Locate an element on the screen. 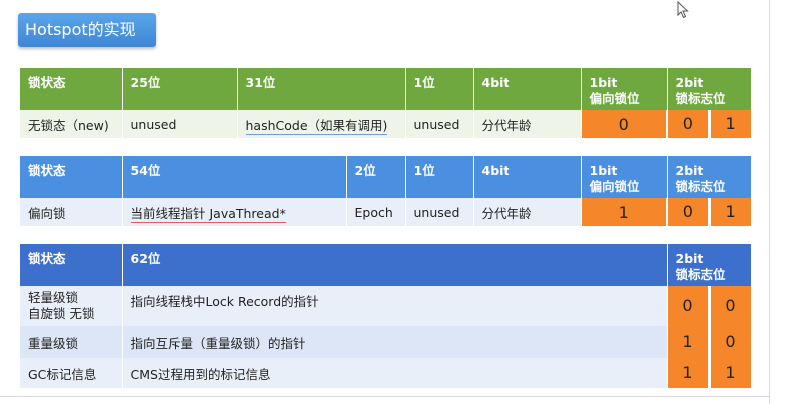 This screenshot has width=793, height=404. cell-2bit: Epoch is located at coordinates (376, 212).